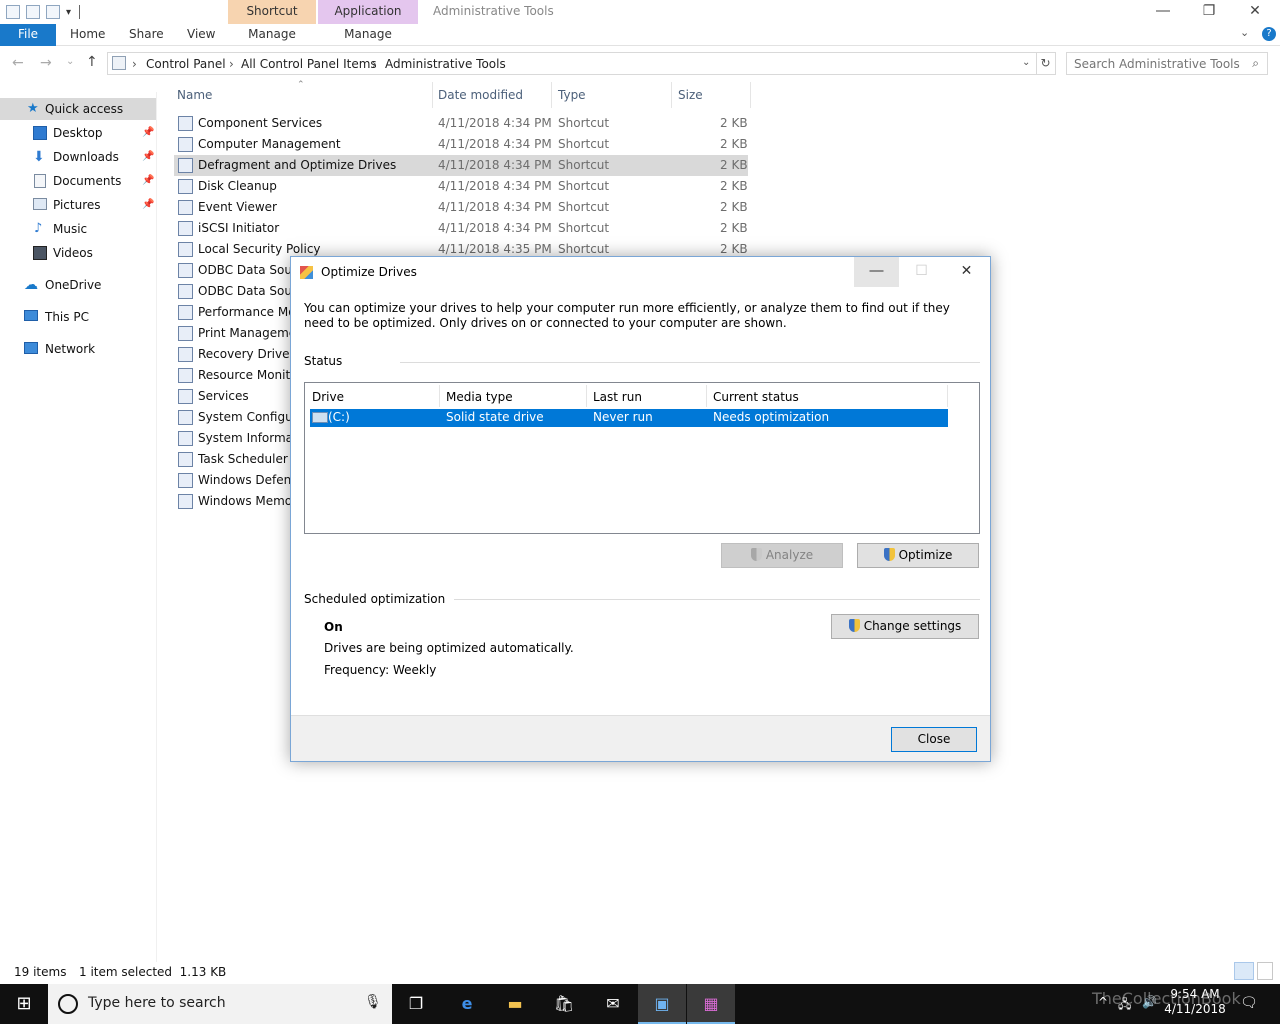 This screenshot has width=1280, height=1024. What do you see at coordinates (33, 12) in the screenshot?
I see `properties-icon` at bounding box center [33, 12].